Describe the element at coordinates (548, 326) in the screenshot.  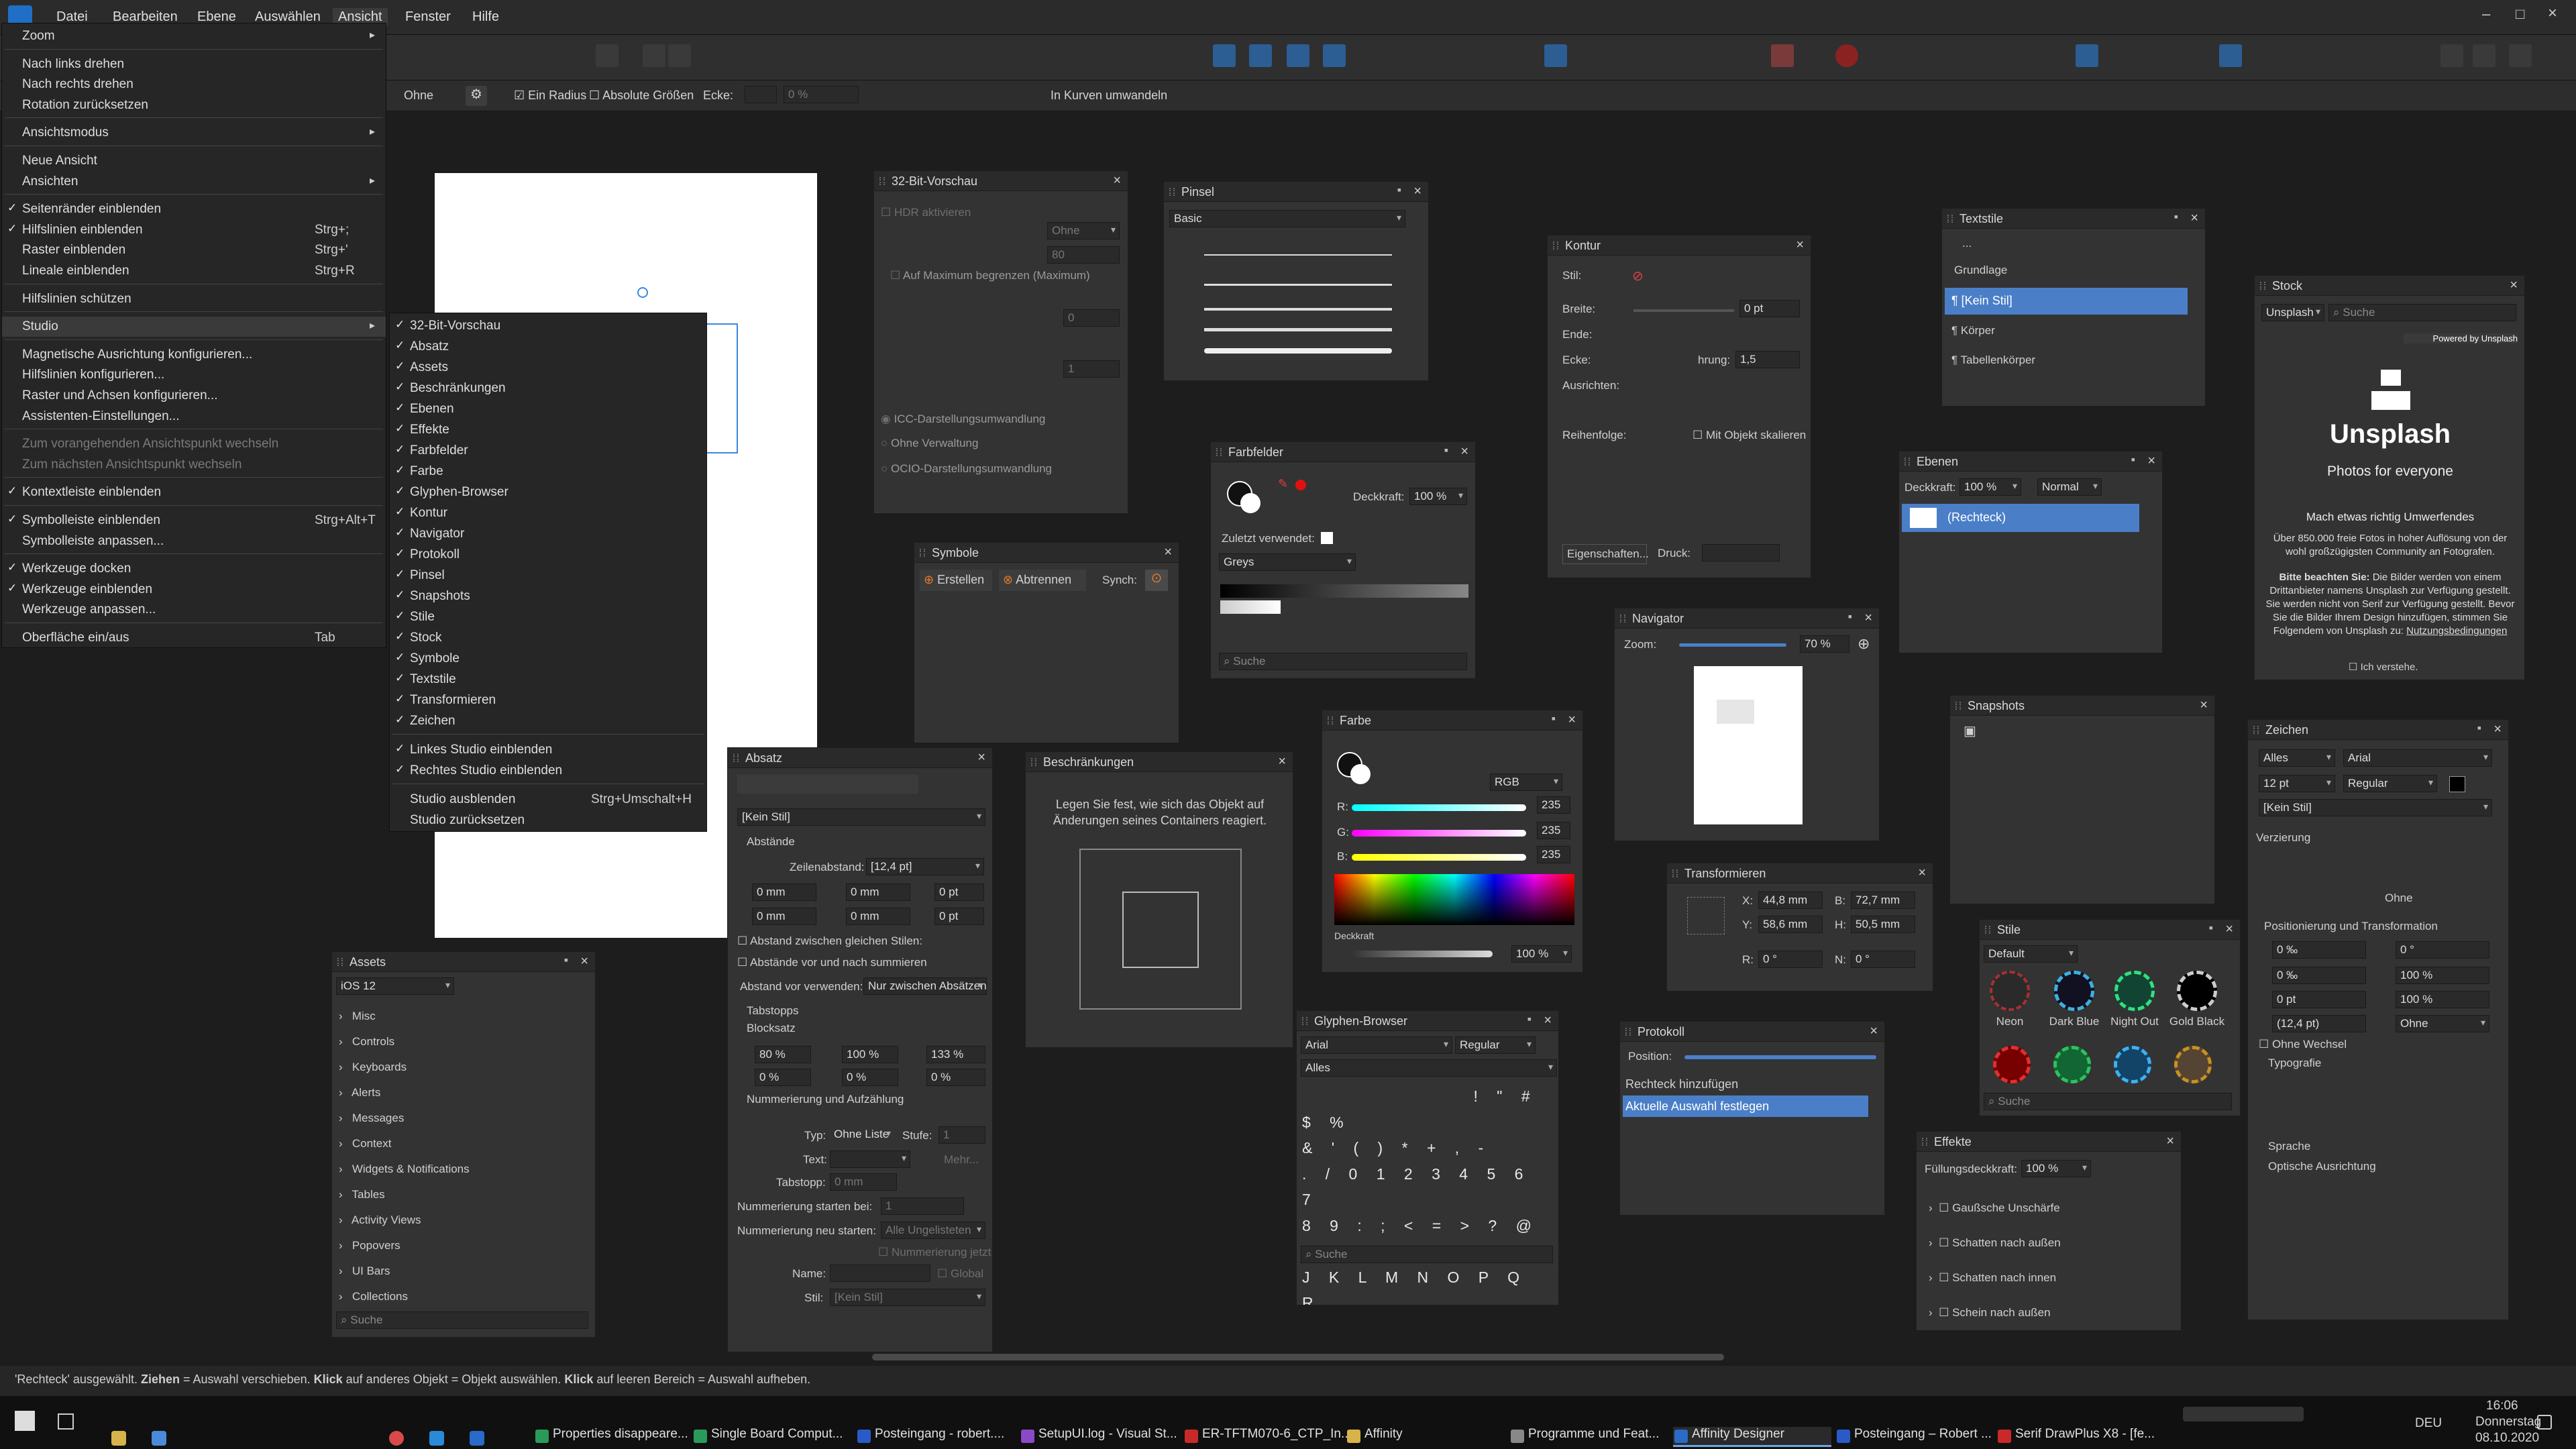
I see `studio-item-32-bit-vorschau: ✓ 32-Bit-Vorschau` at that location.